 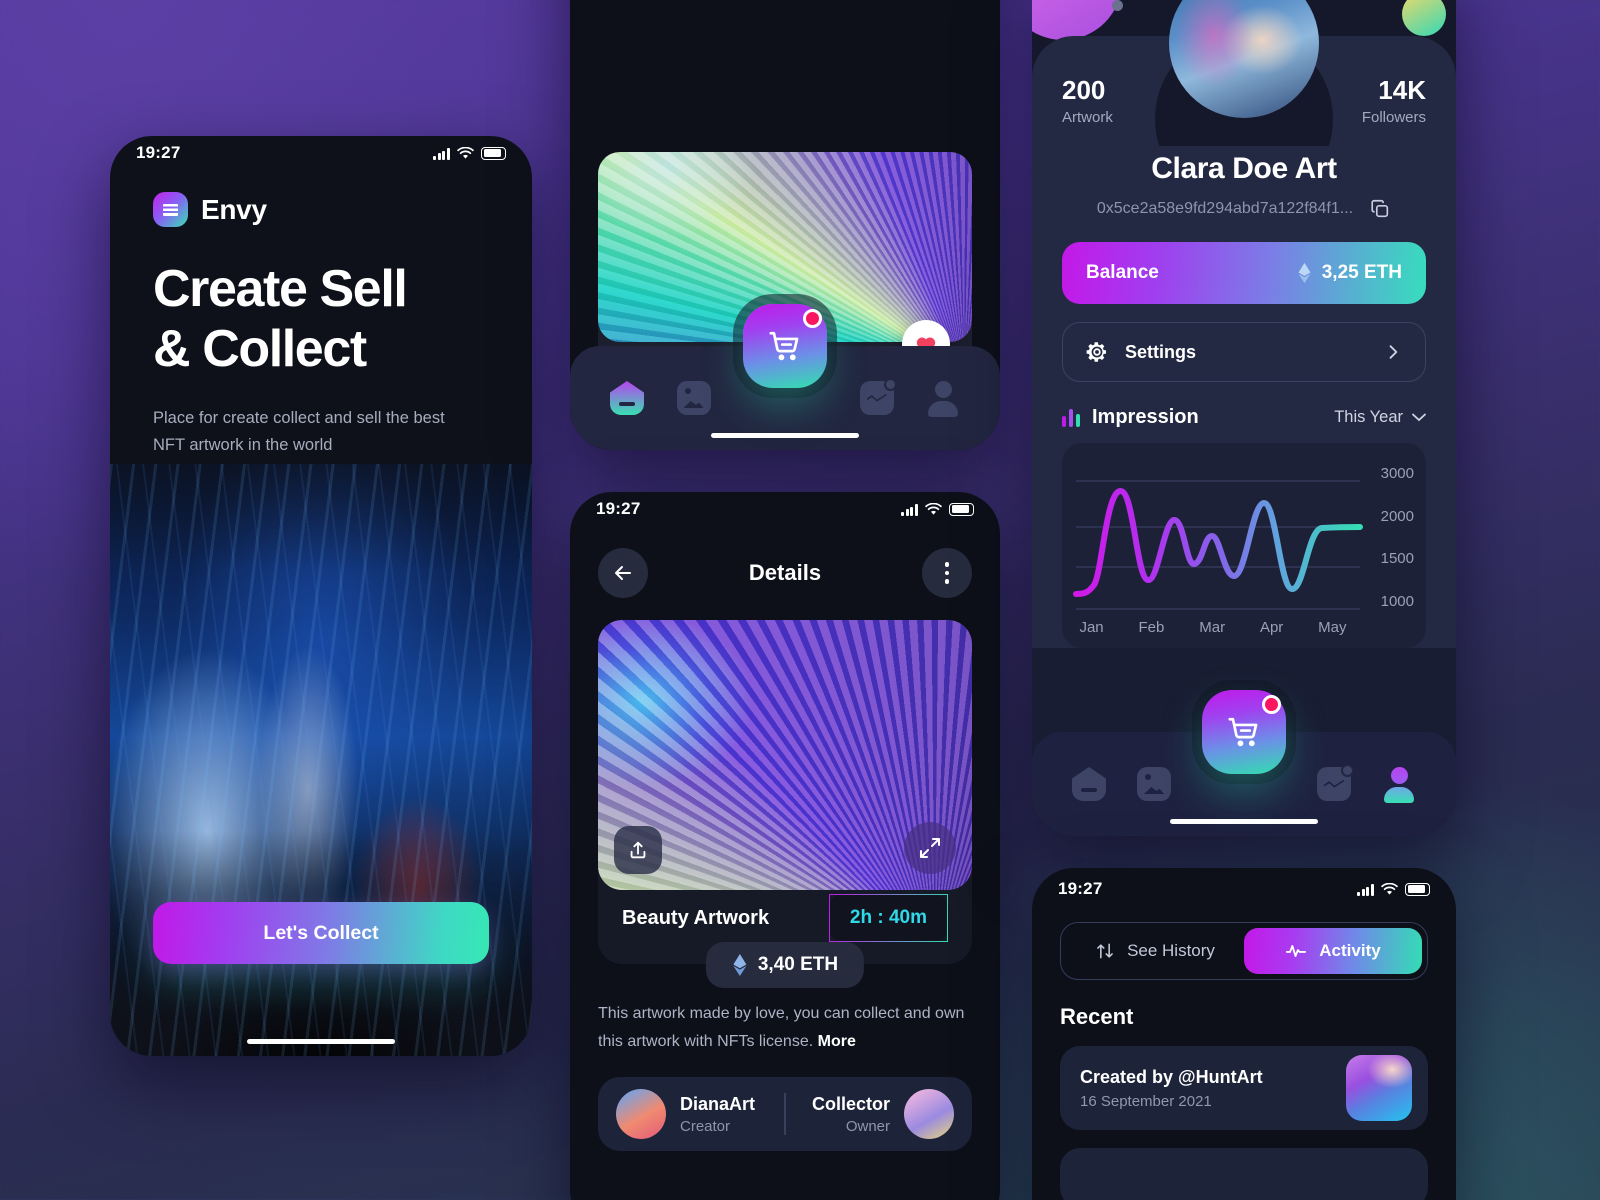 I want to click on creator-block: DianaArt Creator, so click(x=691, y=1114).